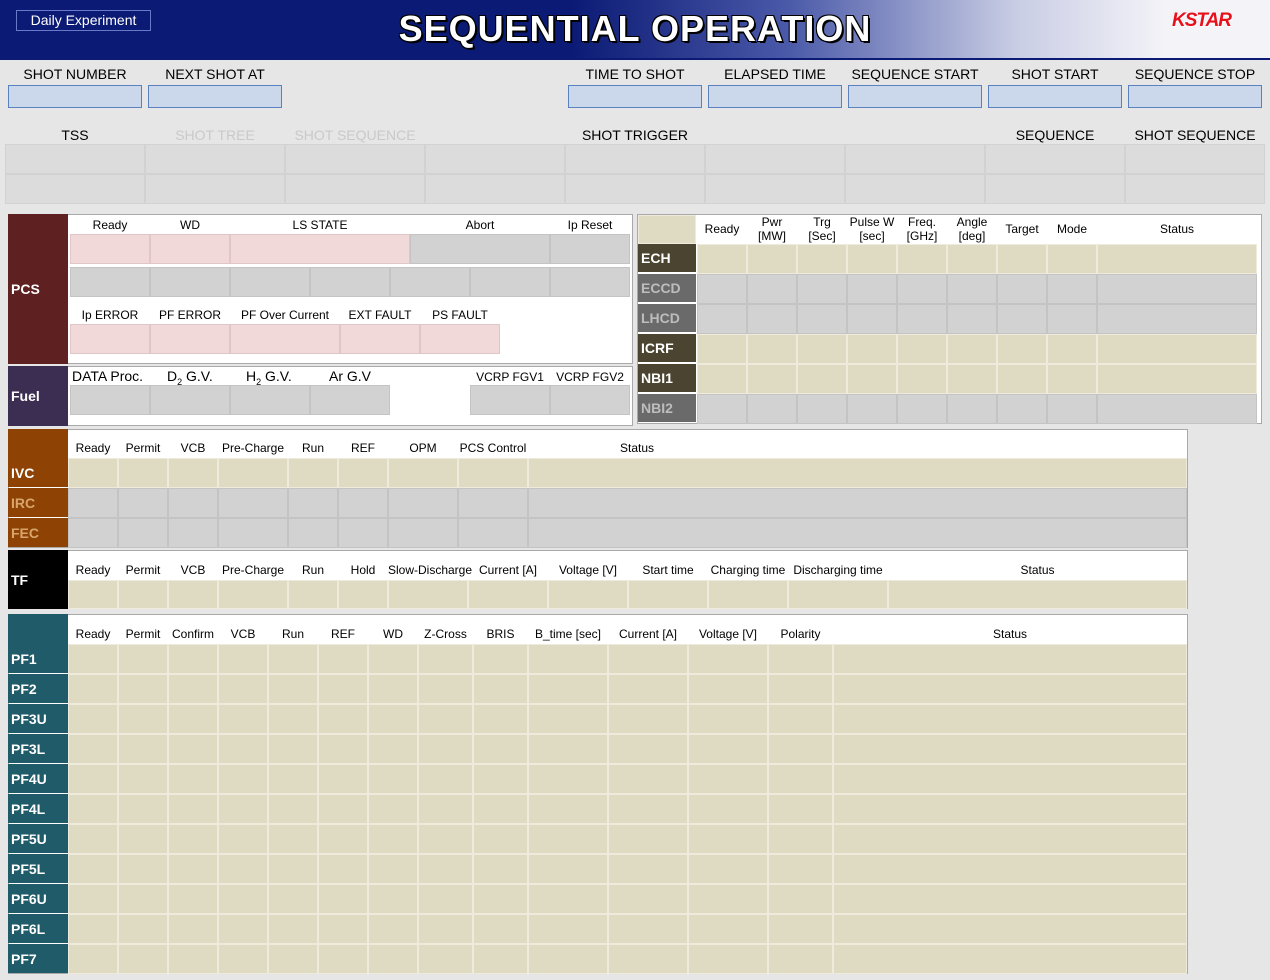 The image size is (1270, 980). What do you see at coordinates (1055, 135) in the screenshot?
I see `sequence-label: SEQUENCE` at bounding box center [1055, 135].